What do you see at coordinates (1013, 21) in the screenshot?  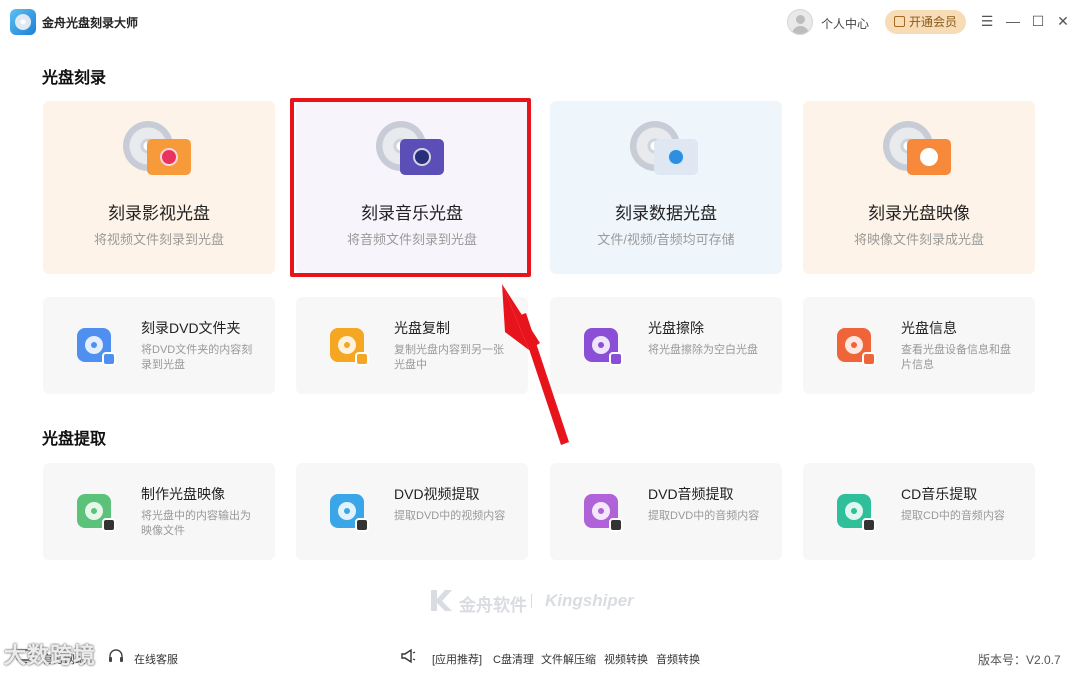 I see `minimize-icon: —` at bounding box center [1013, 21].